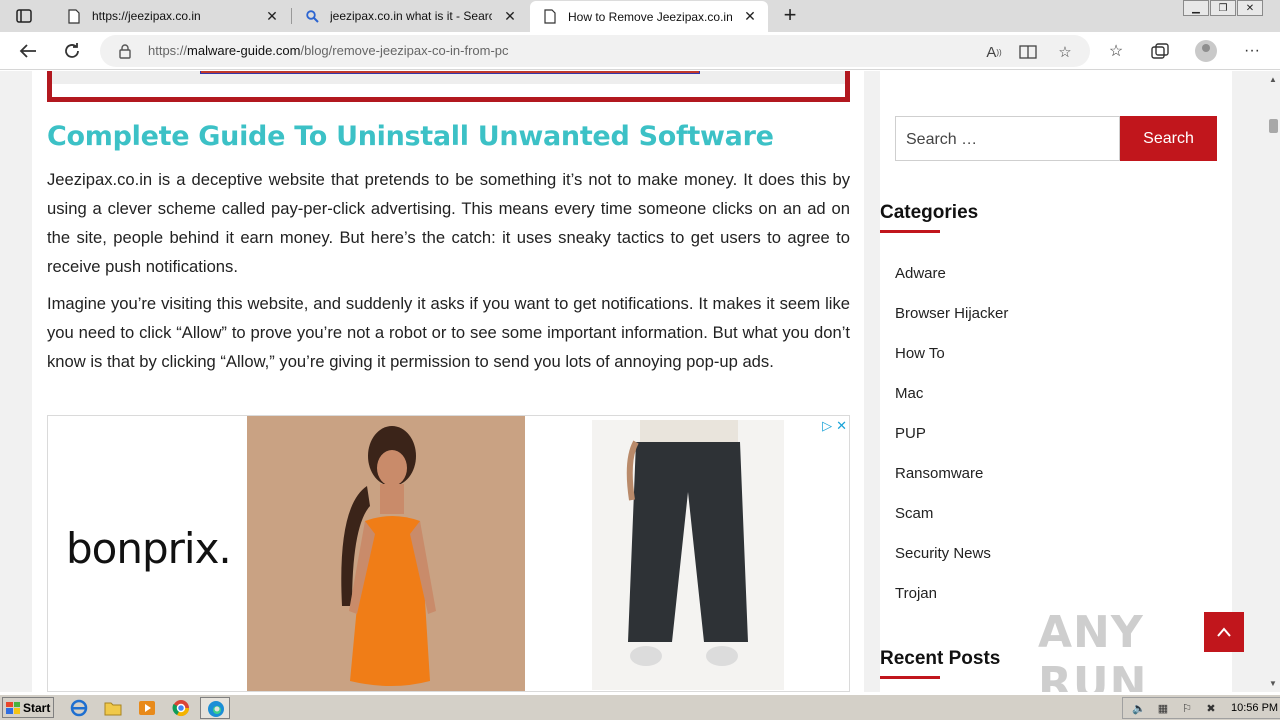  Describe the element at coordinates (37, 707) in the screenshot. I see `start-label: Start` at that location.